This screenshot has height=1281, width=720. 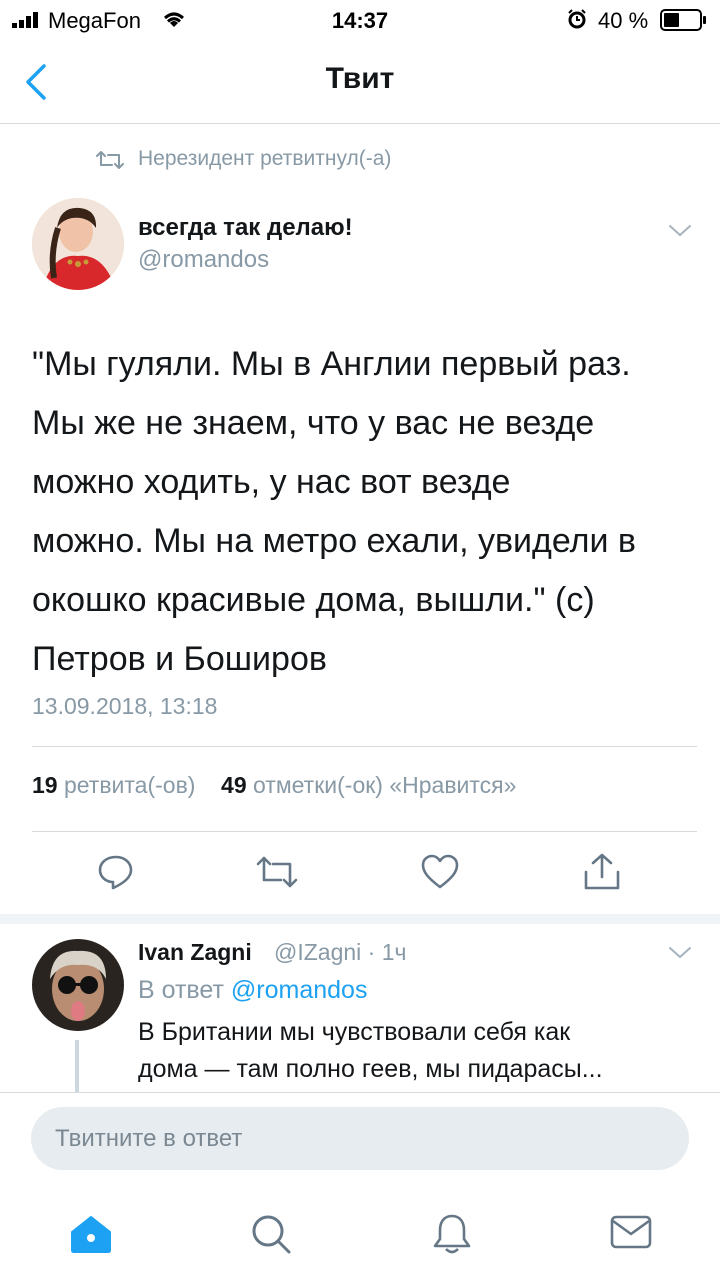 I want to click on retweets-stat: 19 ретвита(-ов), so click(x=113, y=785).